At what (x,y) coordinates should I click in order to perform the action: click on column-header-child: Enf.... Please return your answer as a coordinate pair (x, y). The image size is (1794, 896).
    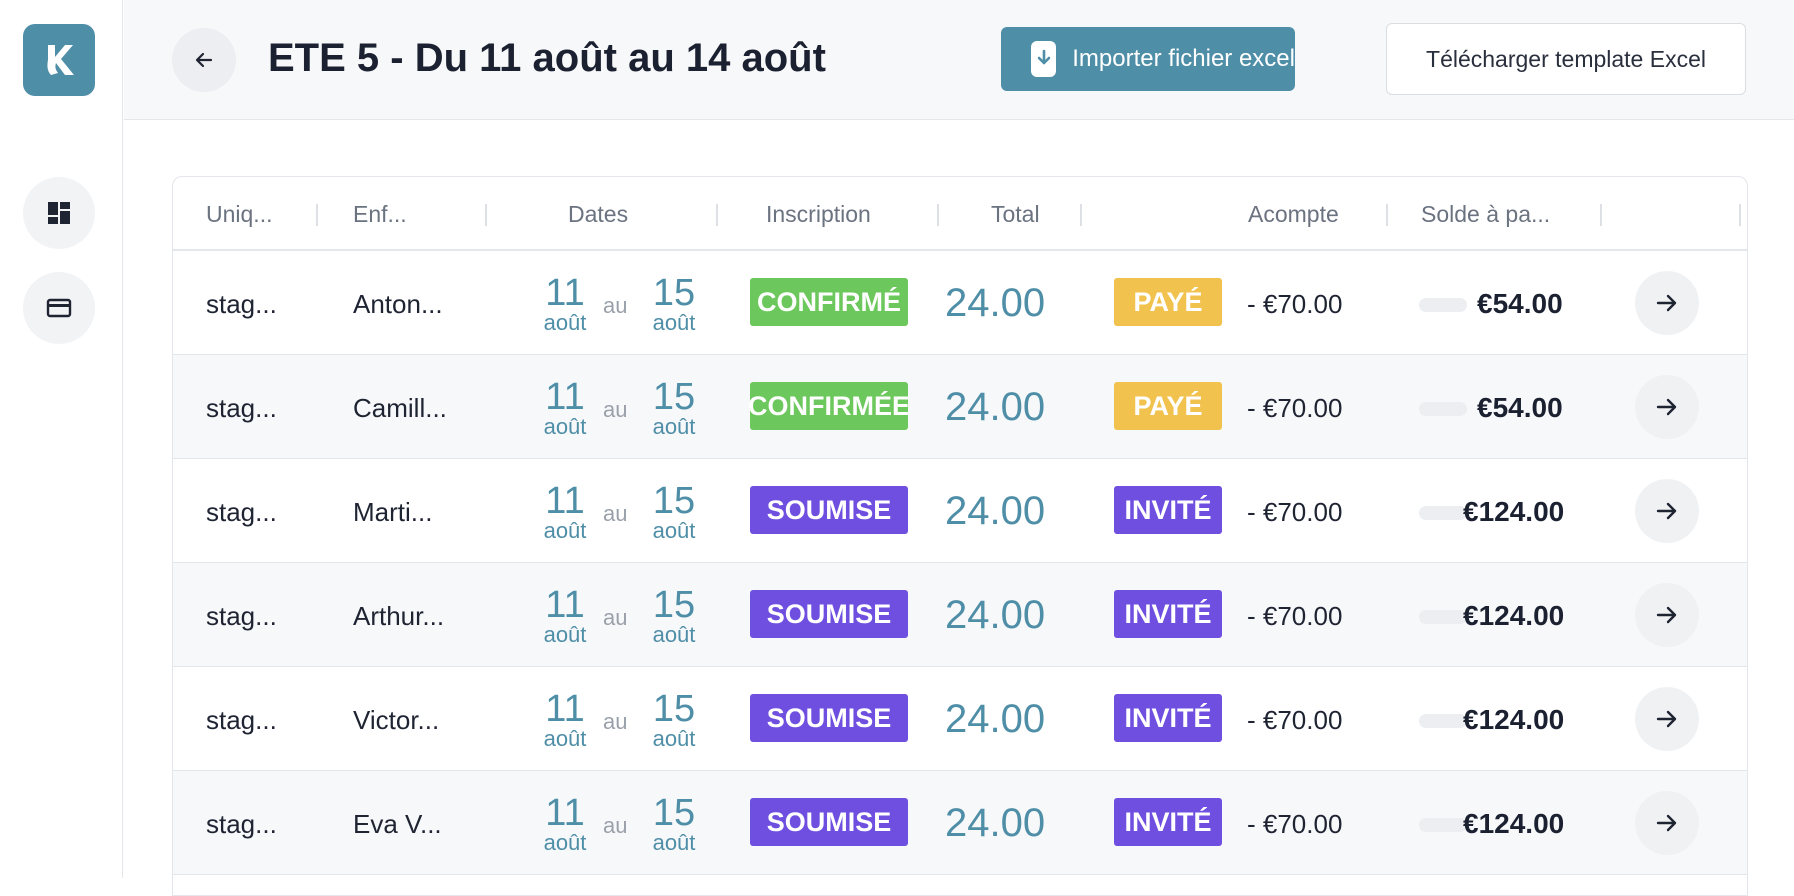
    Looking at the image, I should click on (380, 214).